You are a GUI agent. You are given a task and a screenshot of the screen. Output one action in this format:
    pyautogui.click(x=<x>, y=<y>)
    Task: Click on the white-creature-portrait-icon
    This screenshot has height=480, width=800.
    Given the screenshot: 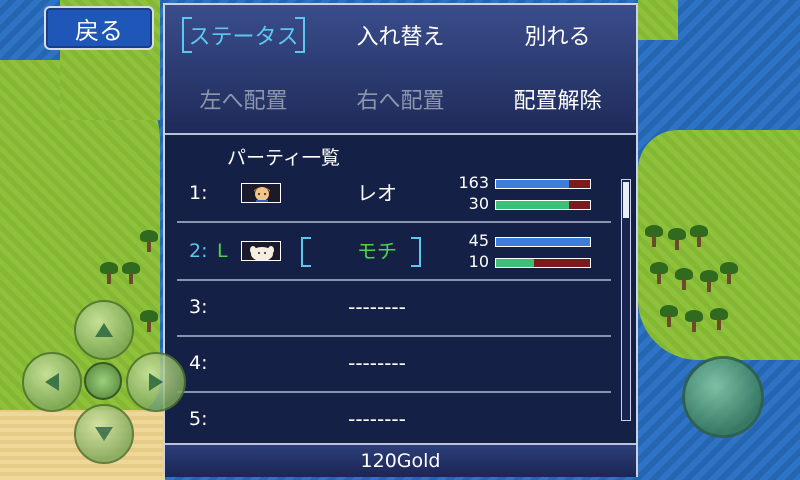 What is the action you would take?
    pyautogui.click(x=261, y=251)
    